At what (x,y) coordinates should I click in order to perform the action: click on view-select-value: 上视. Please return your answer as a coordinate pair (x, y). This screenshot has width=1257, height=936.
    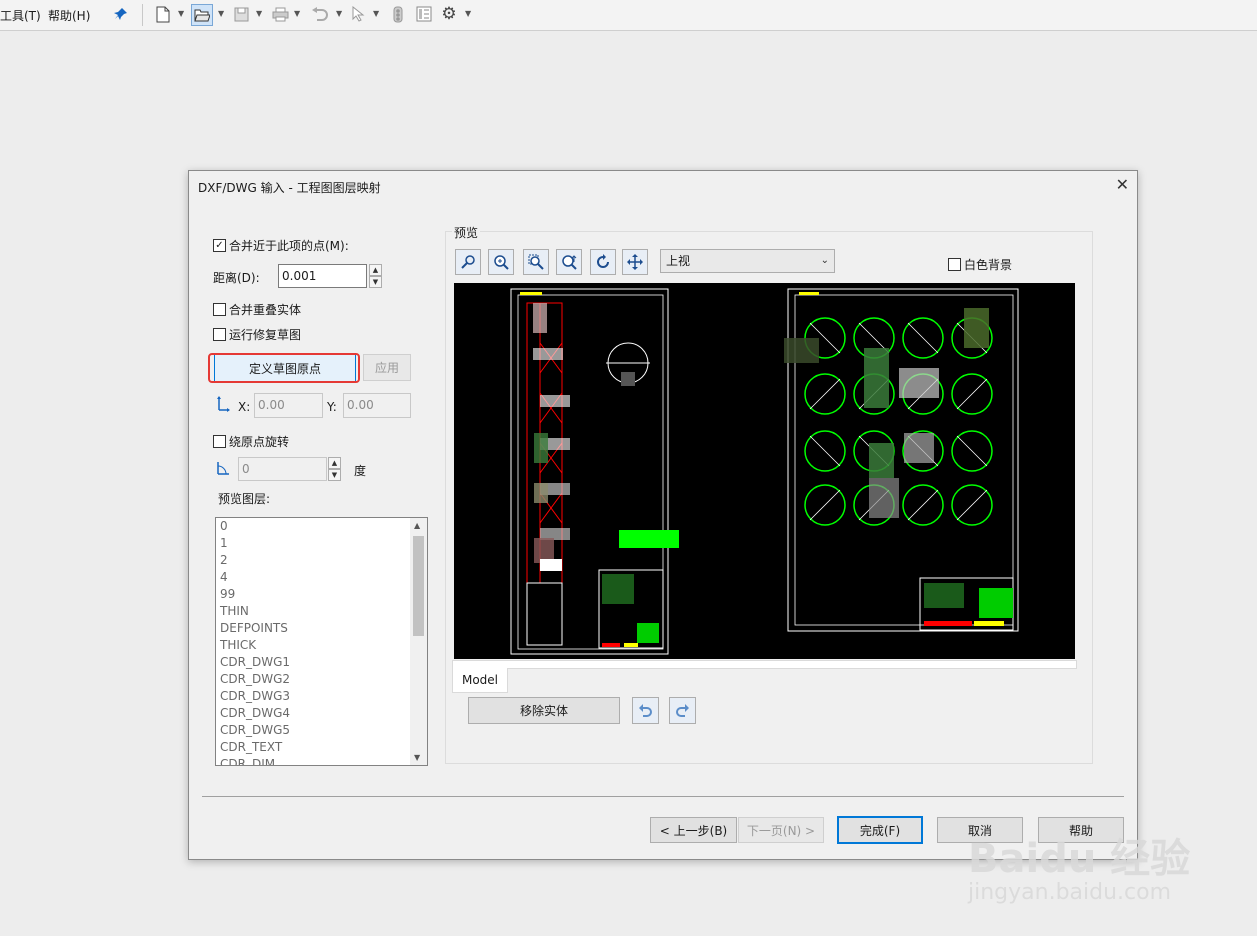
    Looking at the image, I should click on (678, 261).